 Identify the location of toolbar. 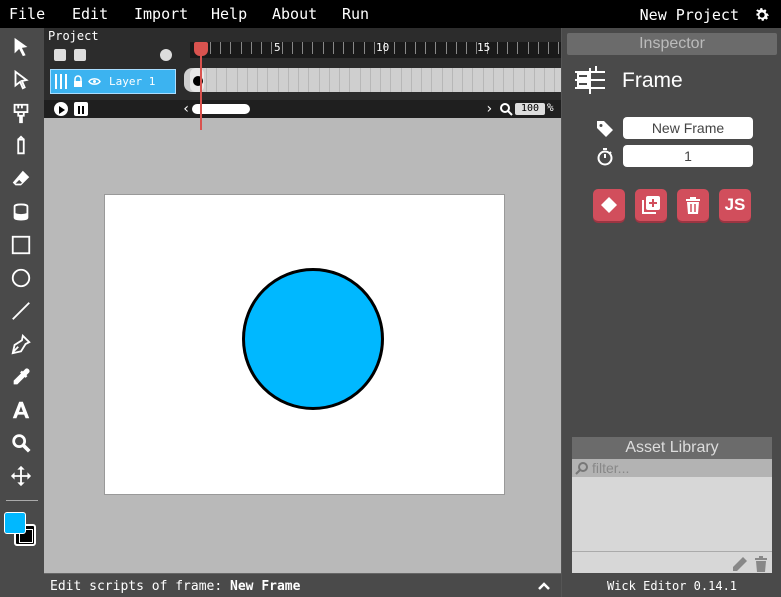
(22, 312).